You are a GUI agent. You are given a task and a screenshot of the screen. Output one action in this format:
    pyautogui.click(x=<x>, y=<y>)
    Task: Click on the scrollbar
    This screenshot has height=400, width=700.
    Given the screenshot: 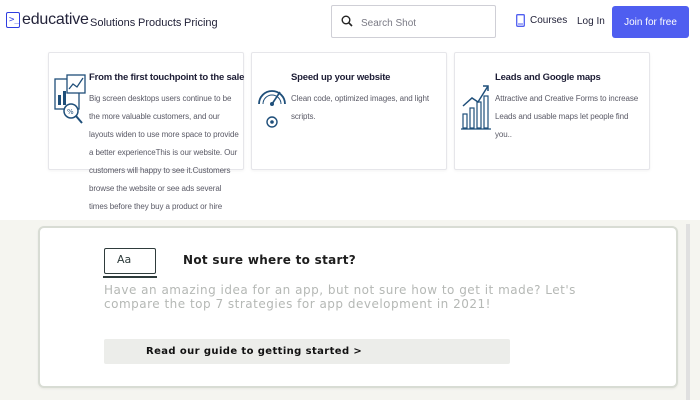 What is the action you would take?
    pyautogui.click(x=688, y=312)
    